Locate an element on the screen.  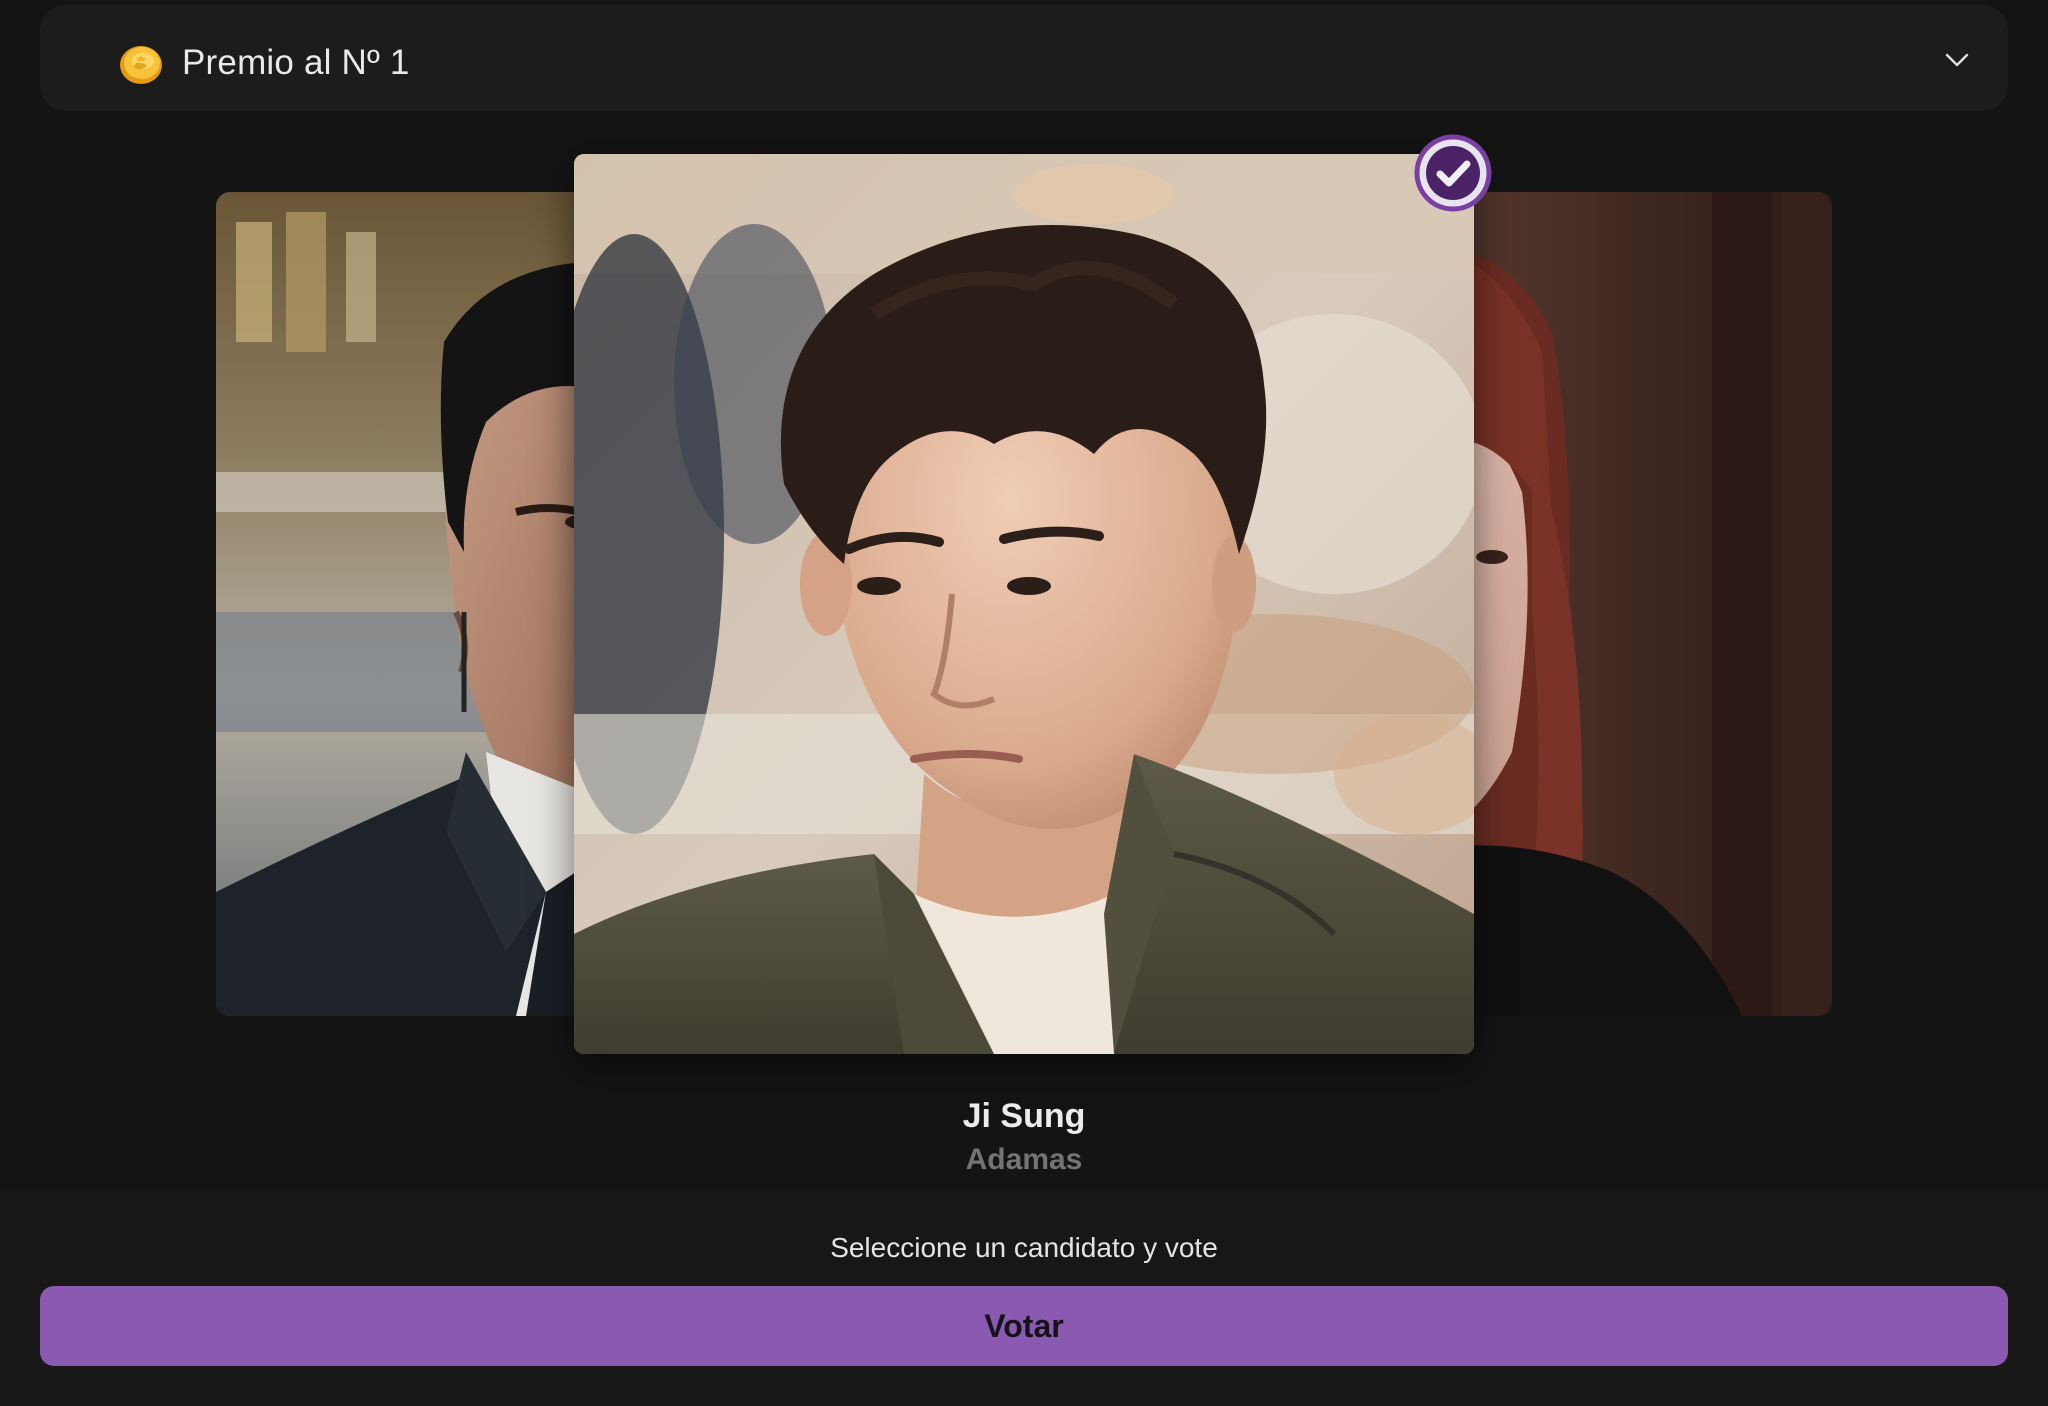
candidate-card-next is located at coordinates (1622, 604).